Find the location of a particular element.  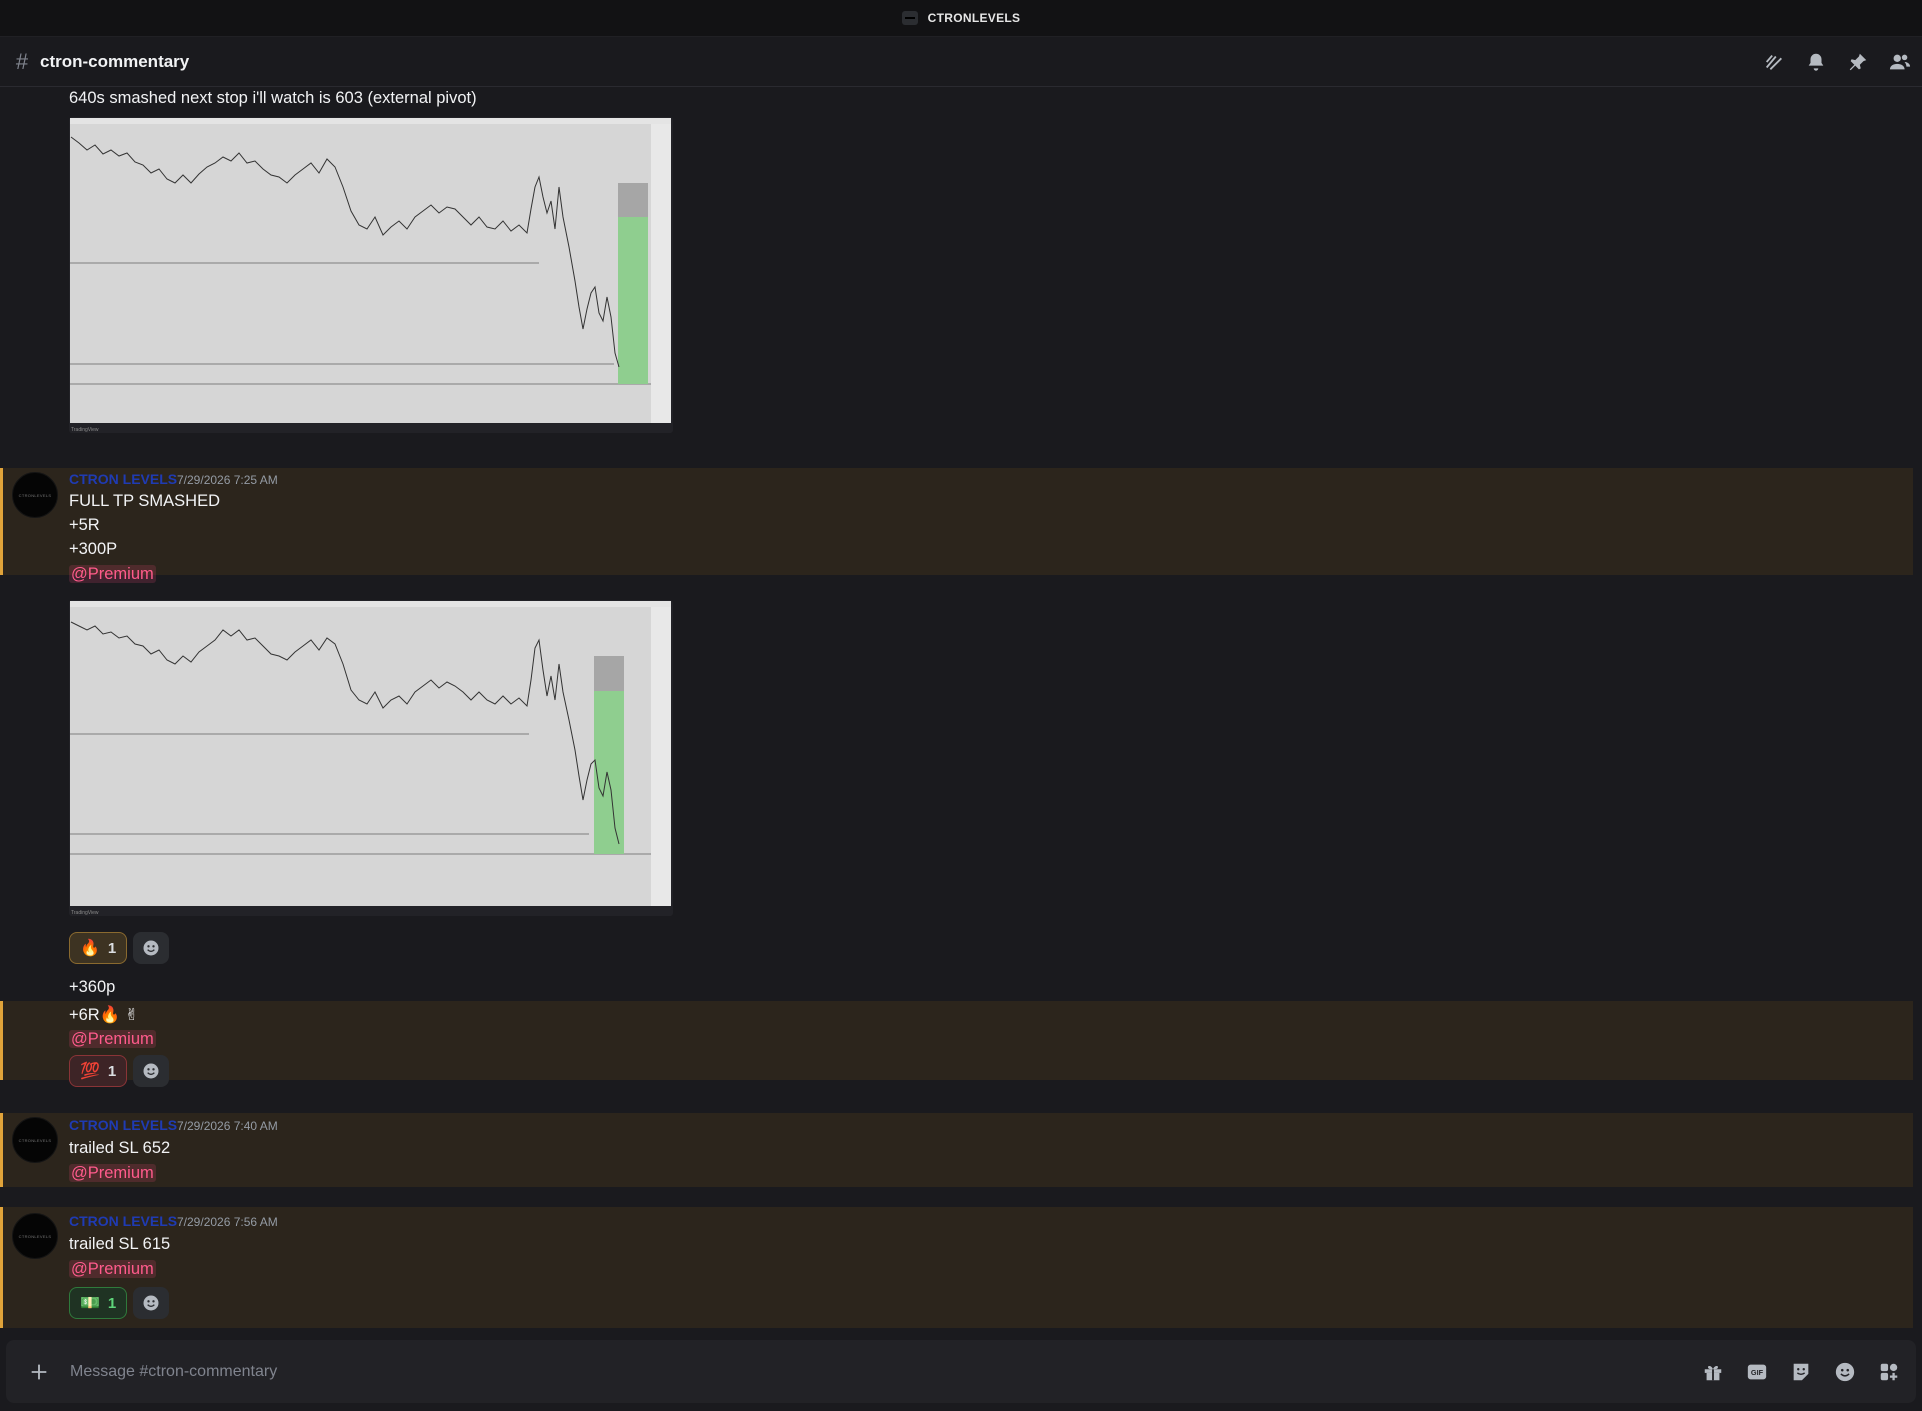

header-actions is located at coordinates (1837, 61).